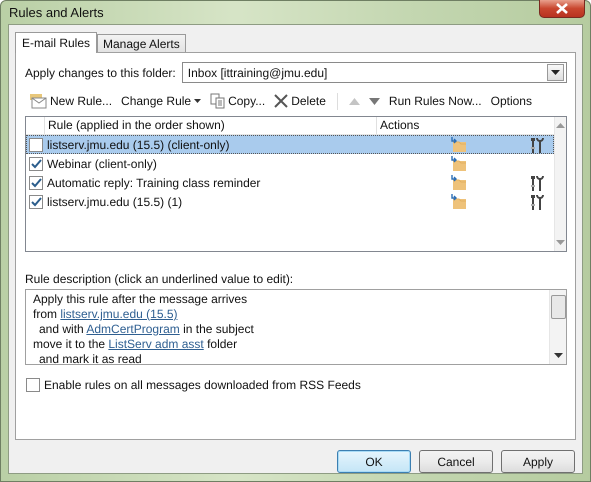 The width and height of the screenshot is (591, 482). What do you see at coordinates (290, 182) in the screenshot?
I see `rule-row: Automatic reply: Training class reminder` at bounding box center [290, 182].